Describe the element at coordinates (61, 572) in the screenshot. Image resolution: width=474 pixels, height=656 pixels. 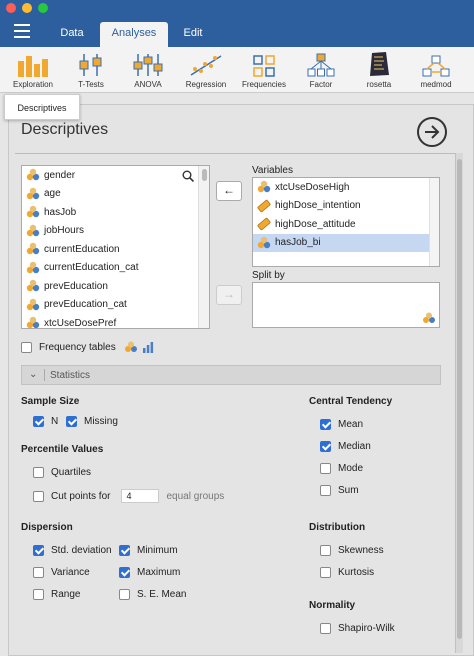
I see `variance-option: Variance` at that location.